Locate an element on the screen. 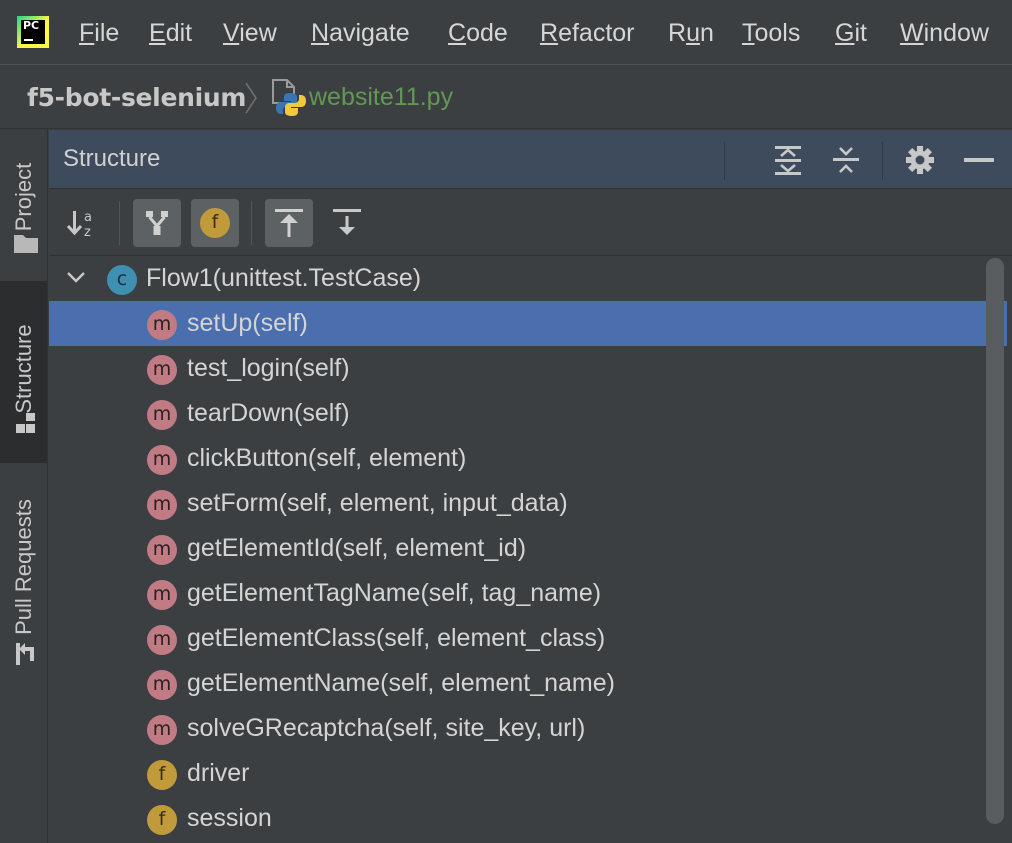 The height and width of the screenshot is (843, 1012). tab-project-label: Project is located at coordinates (23, 197).